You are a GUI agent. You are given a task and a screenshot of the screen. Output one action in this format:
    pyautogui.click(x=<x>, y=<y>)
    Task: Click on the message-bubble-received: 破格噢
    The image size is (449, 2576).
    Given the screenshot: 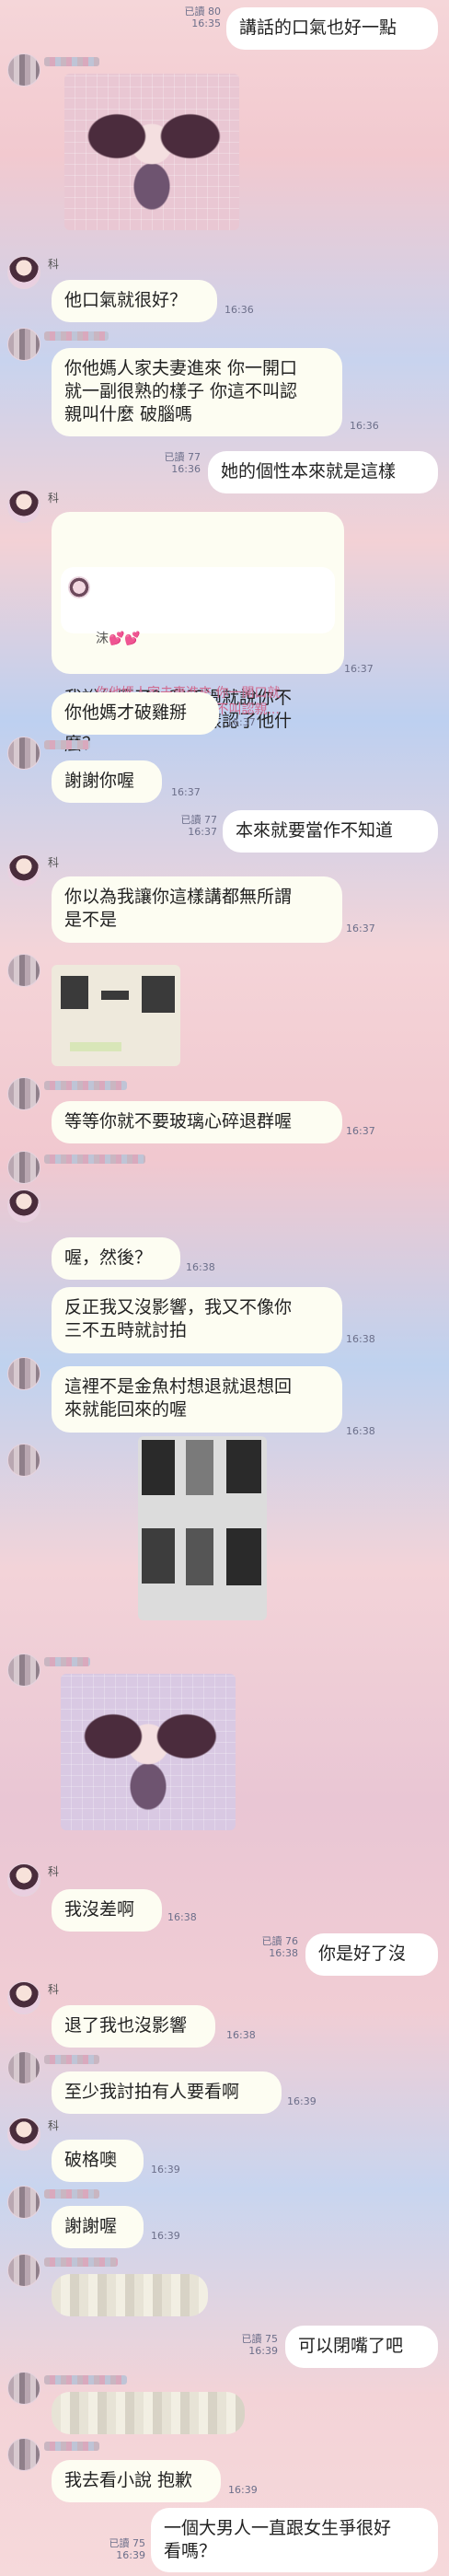 What is the action you would take?
    pyautogui.click(x=98, y=2161)
    